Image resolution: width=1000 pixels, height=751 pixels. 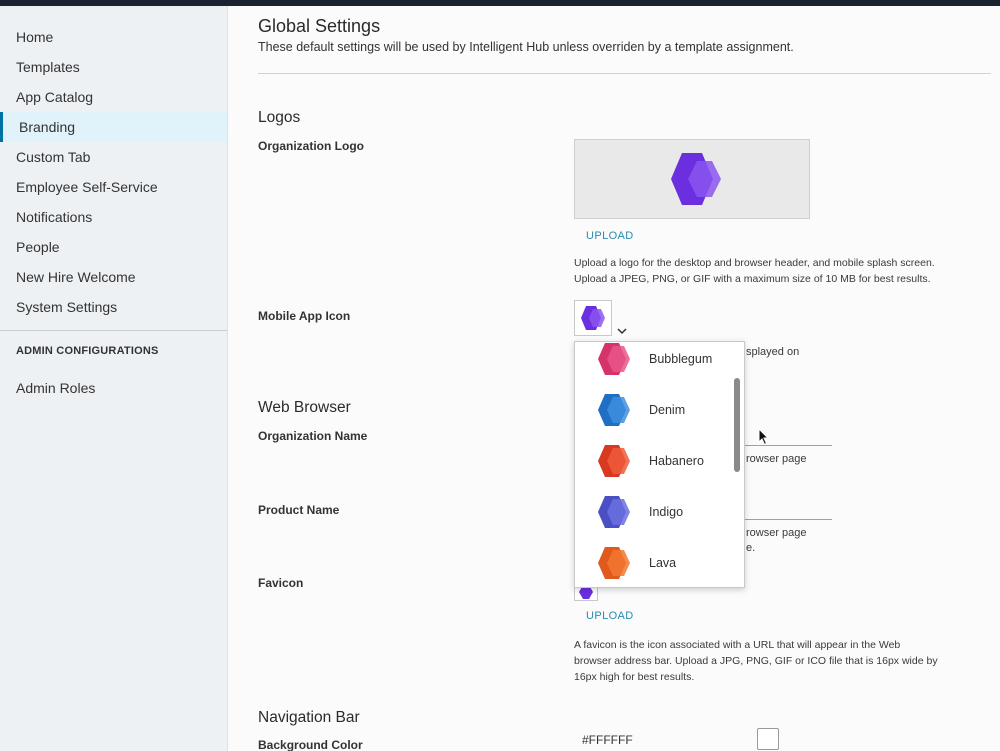 What do you see at coordinates (304, 316) in the screenshot?
I see `mobile-app-icon-label: Mobile App Icon` at bounding box center [304, 316].